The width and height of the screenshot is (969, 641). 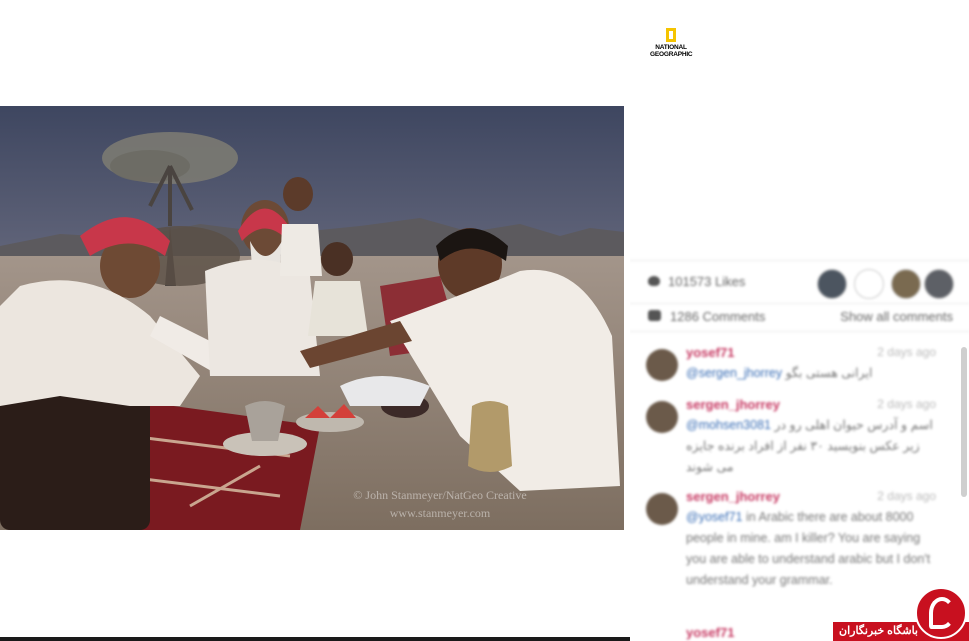 What do you see at coordinates (440, 495) in the screenshot?
I see `watermark-credit: © John Stanmeyer/NatGeo Creative` at bounding box center [440, 495].